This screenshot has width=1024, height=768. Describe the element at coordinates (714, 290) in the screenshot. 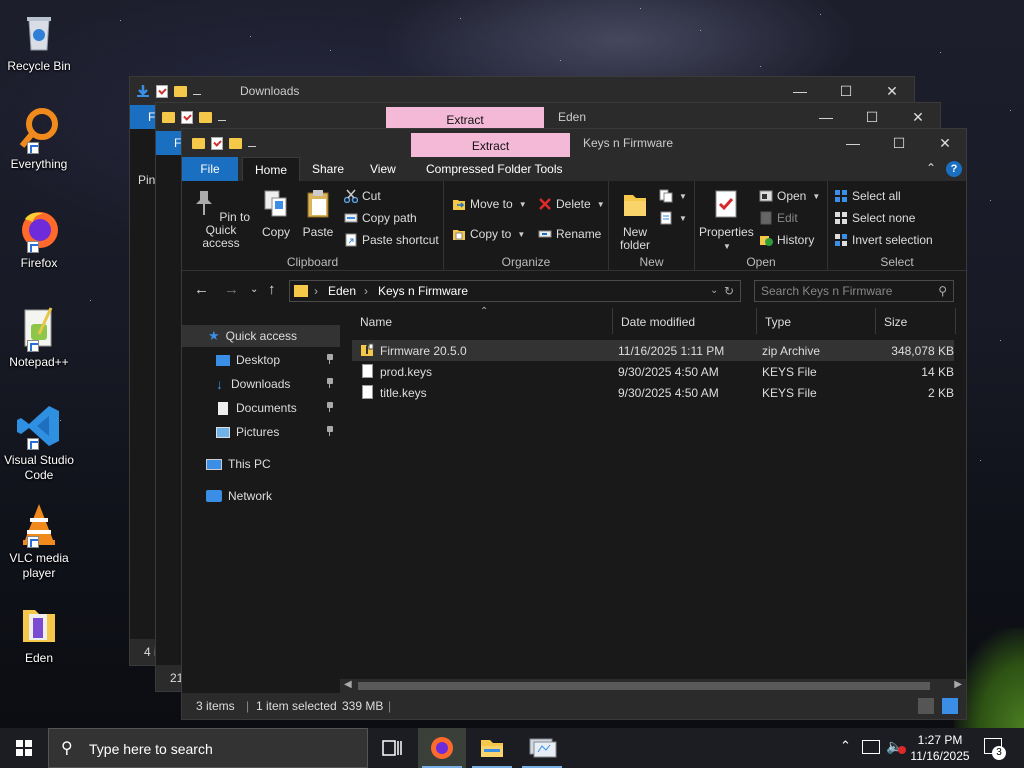

I see `address-dropdown-icon: ⌄` at that location.